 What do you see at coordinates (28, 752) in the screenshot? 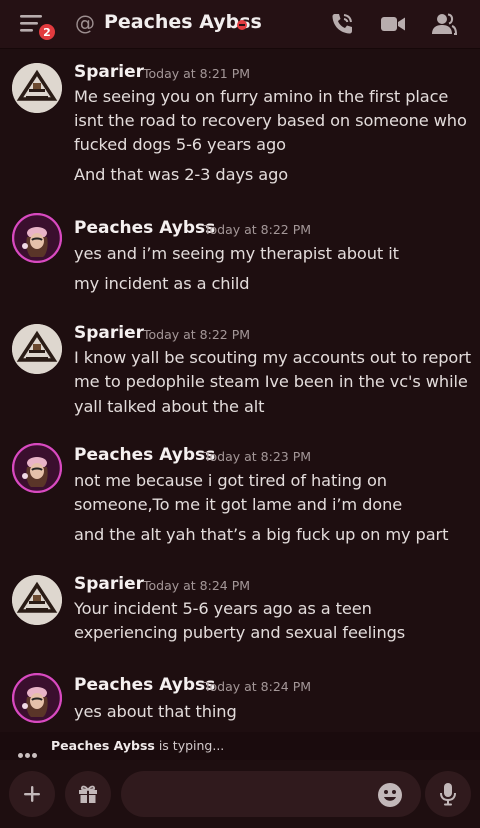
I see `typing-dots-icon` at bounding box center [28, 752].